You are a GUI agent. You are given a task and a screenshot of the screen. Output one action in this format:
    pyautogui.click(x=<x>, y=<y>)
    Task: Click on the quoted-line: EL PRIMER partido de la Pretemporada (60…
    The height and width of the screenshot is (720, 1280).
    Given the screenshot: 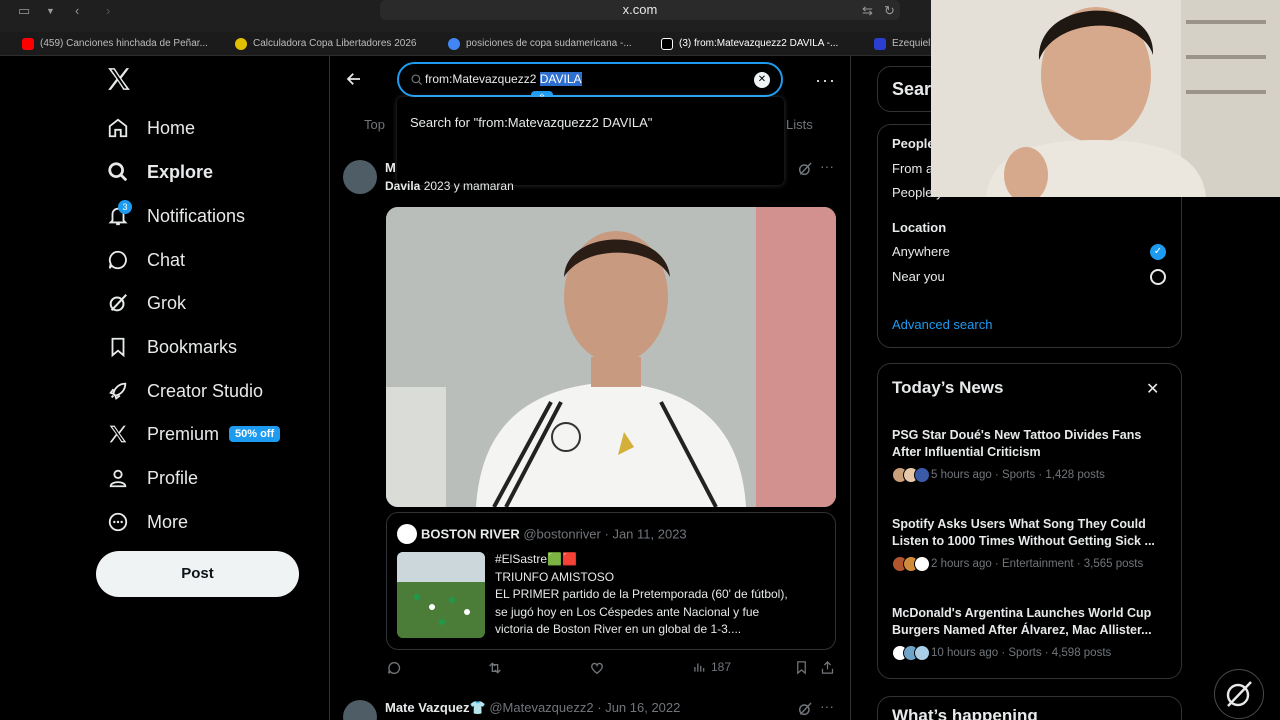 What is the action you would take?
    pyautogui.click(x=641, y=594)
    